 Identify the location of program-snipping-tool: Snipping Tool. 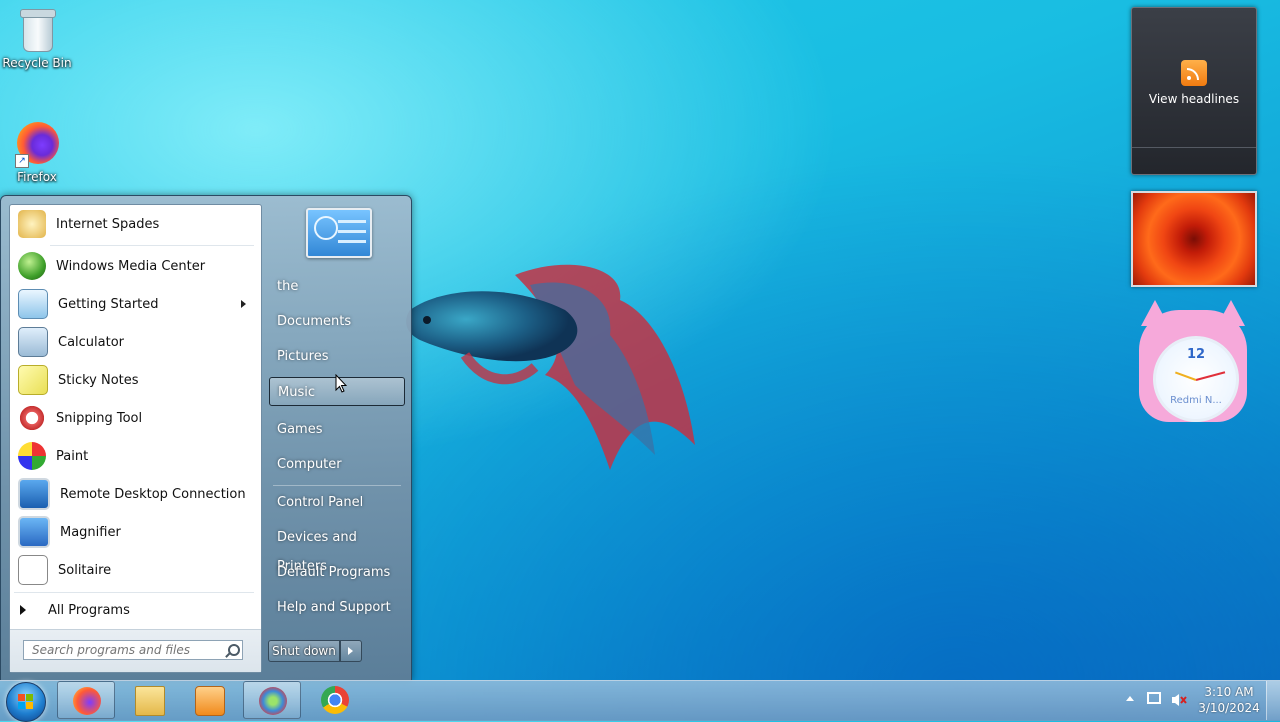
(134, 418).